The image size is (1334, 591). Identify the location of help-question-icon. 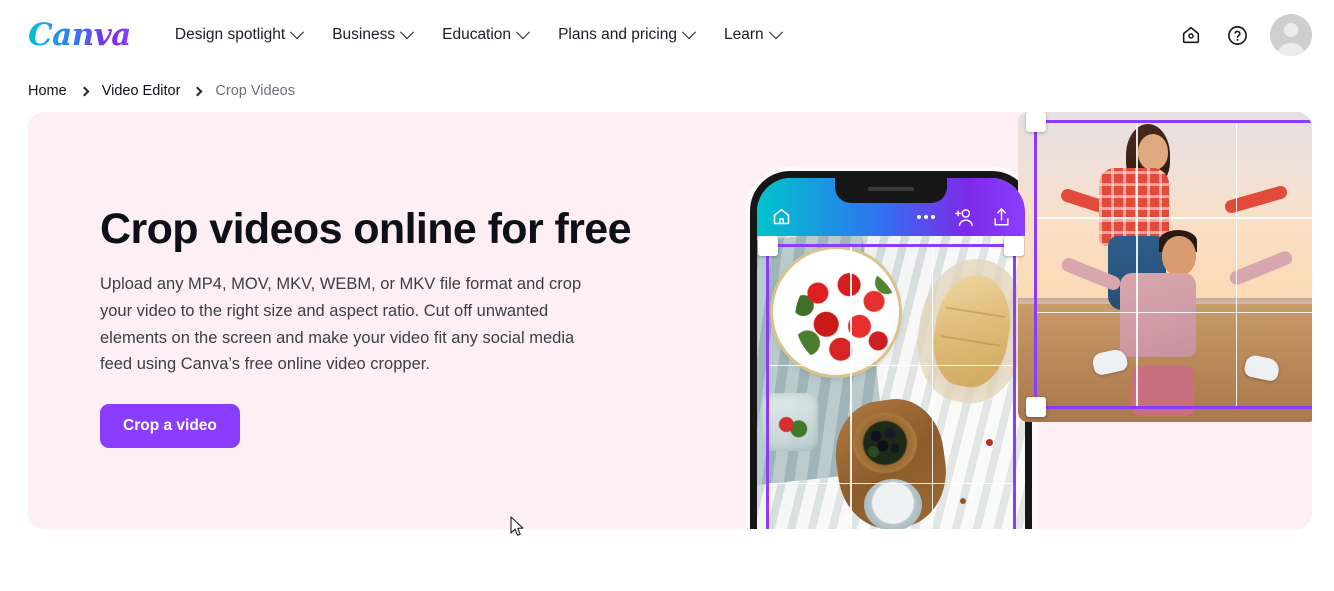
(1237, 35).